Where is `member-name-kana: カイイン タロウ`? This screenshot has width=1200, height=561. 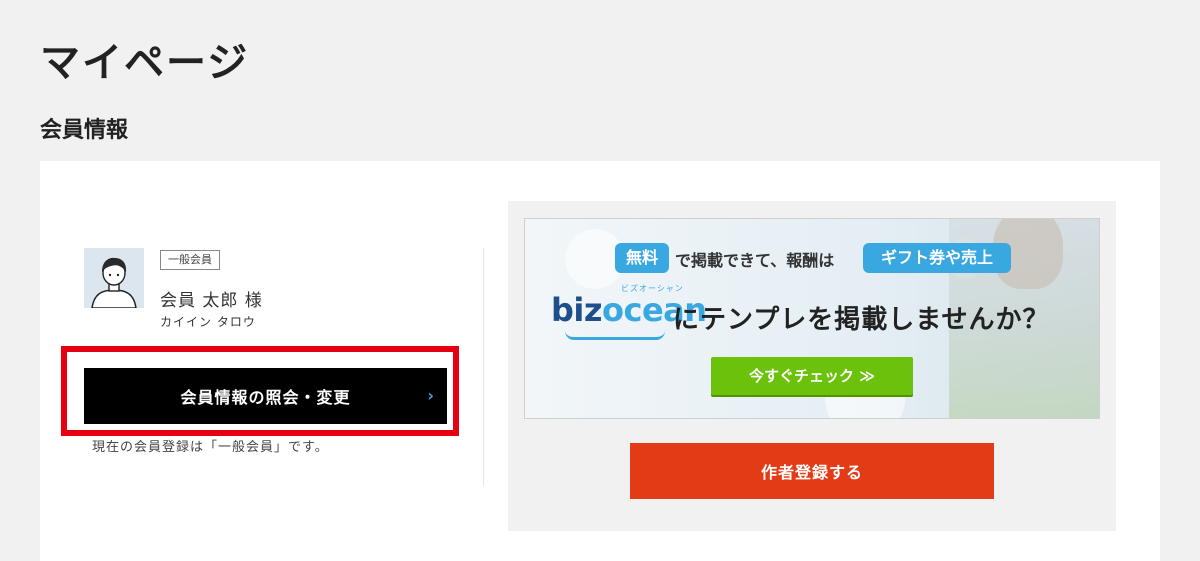
member-name-kana: カイイン タロウ is located at coordinates (208, 322).